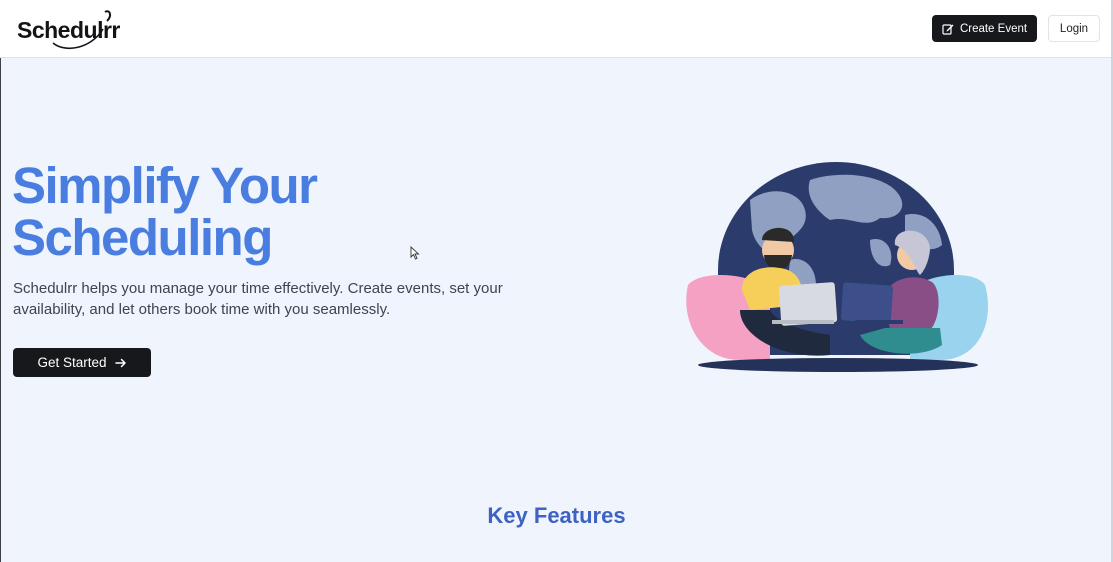 Image resolution: width=1113 pixels, height=562 pixels. I want to click on hero-title-line: Simplify Your, so click(165, 185).